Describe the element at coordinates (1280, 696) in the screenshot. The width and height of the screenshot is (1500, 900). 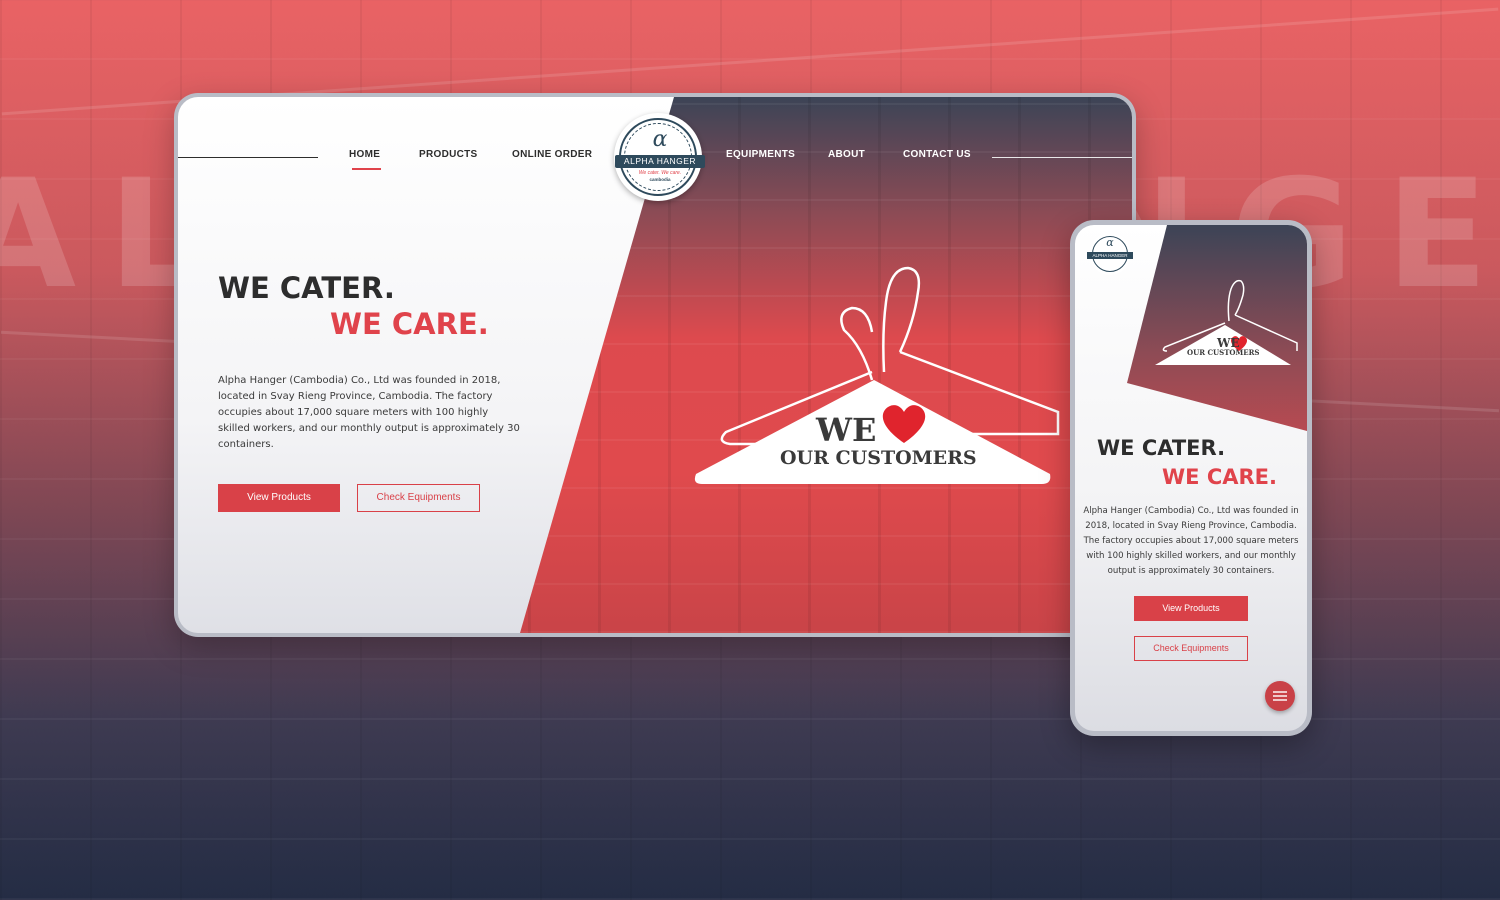
I see `hamburger-menu-icon` at that location.